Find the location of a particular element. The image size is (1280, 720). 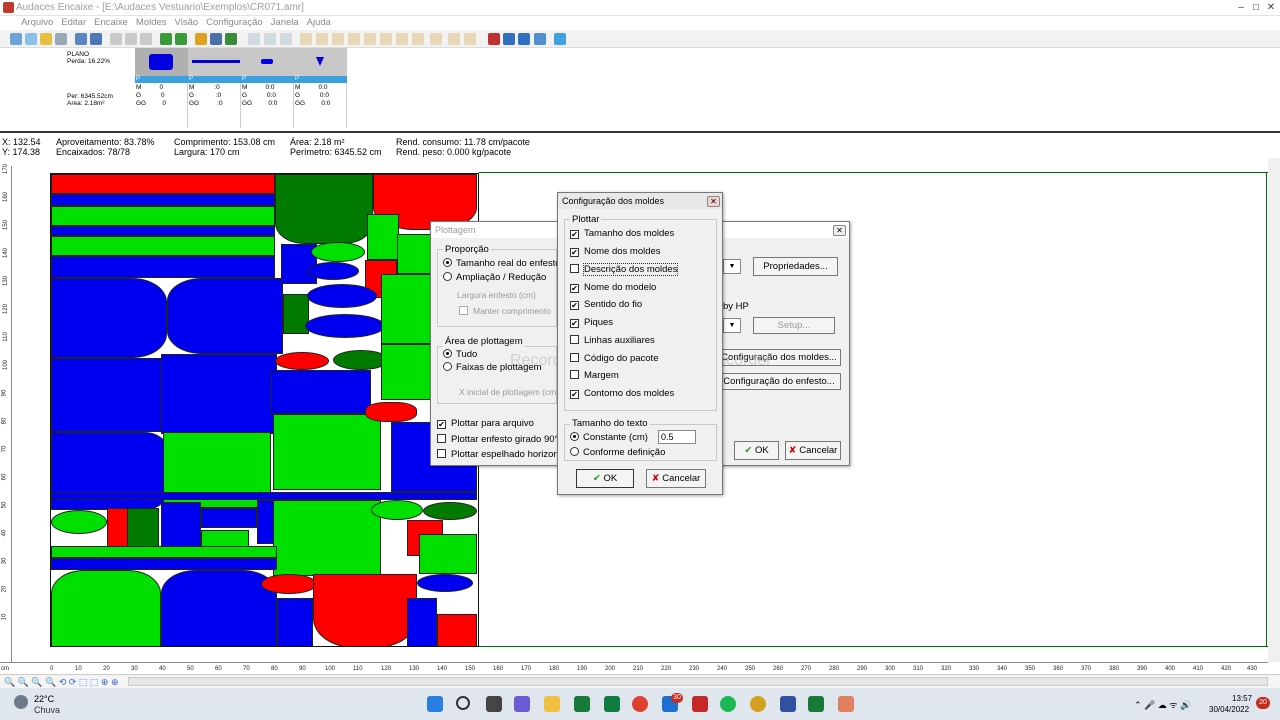

recorder-icon is located at coordinates (700, 704).